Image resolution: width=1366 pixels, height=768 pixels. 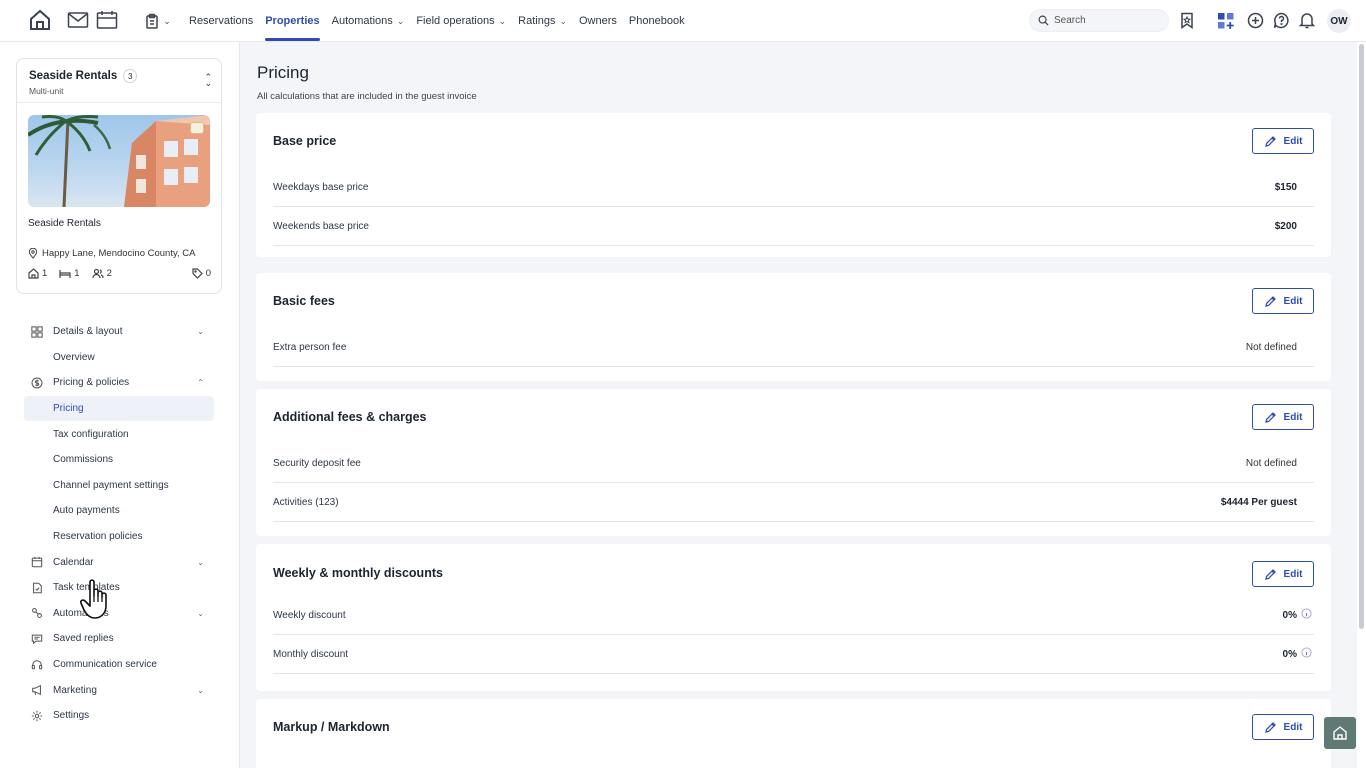 What do you see at coordinates (350, 417) in the screenshot?
I see `card-title: Additional fees & charges` at bounding box center [350, 417].